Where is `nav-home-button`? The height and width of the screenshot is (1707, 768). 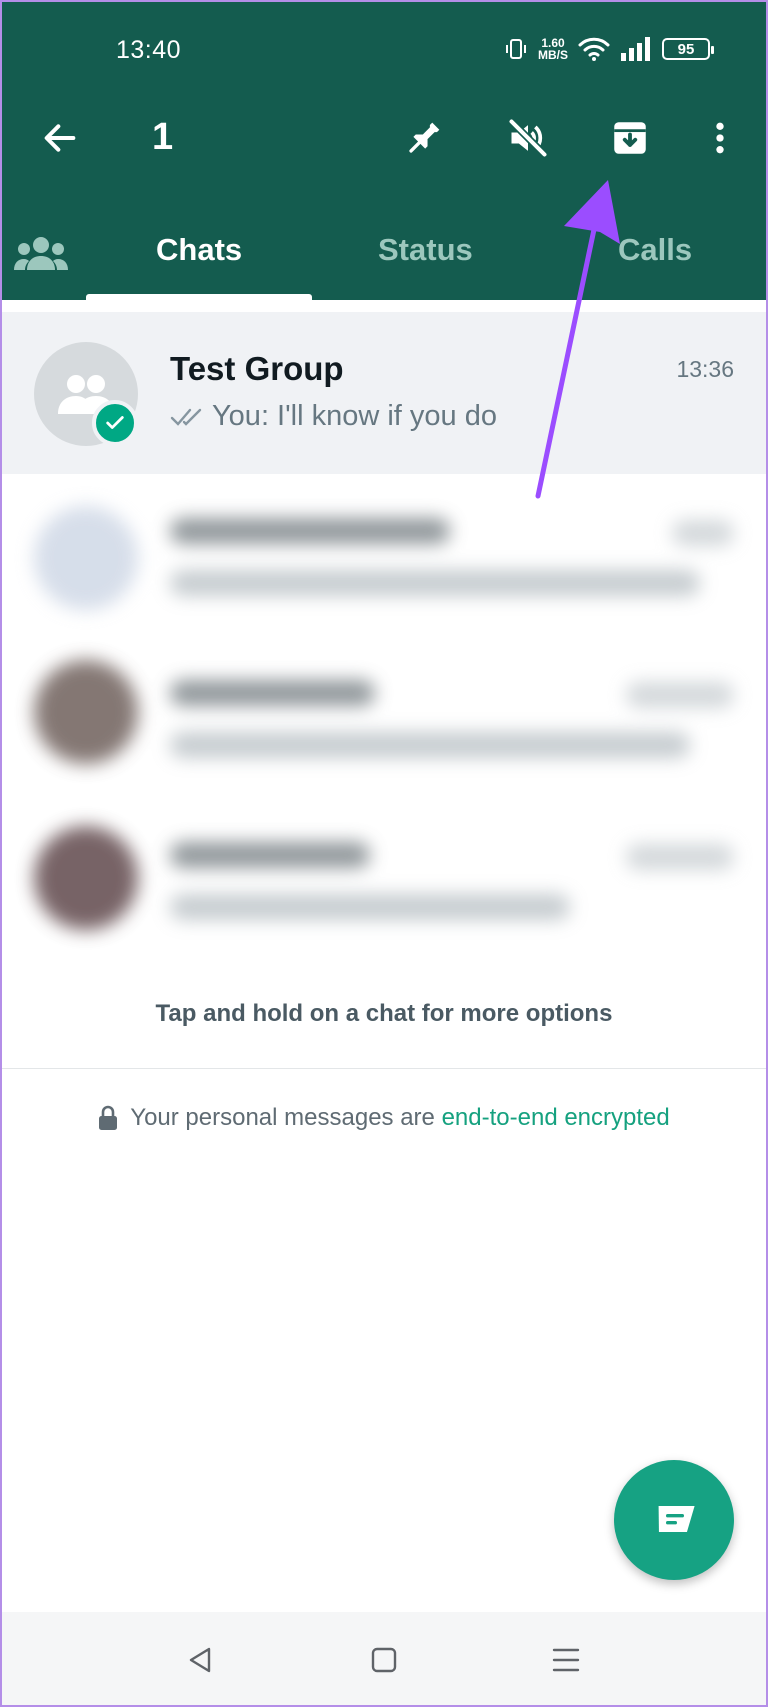
nav-home-button is located at coordinates (384, 1660).